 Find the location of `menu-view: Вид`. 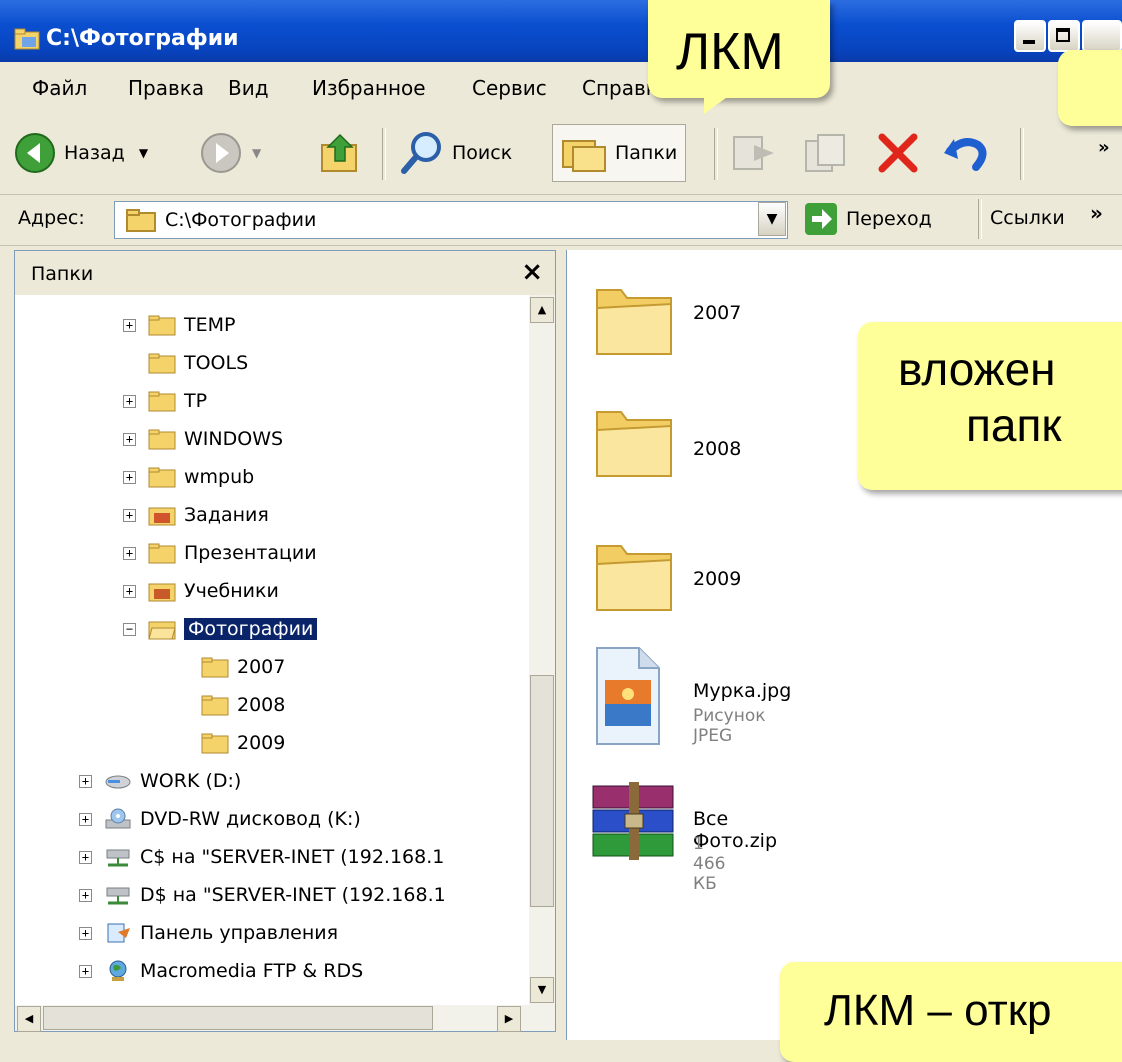

menu-view: Вид is located at coordinates (248, 88).